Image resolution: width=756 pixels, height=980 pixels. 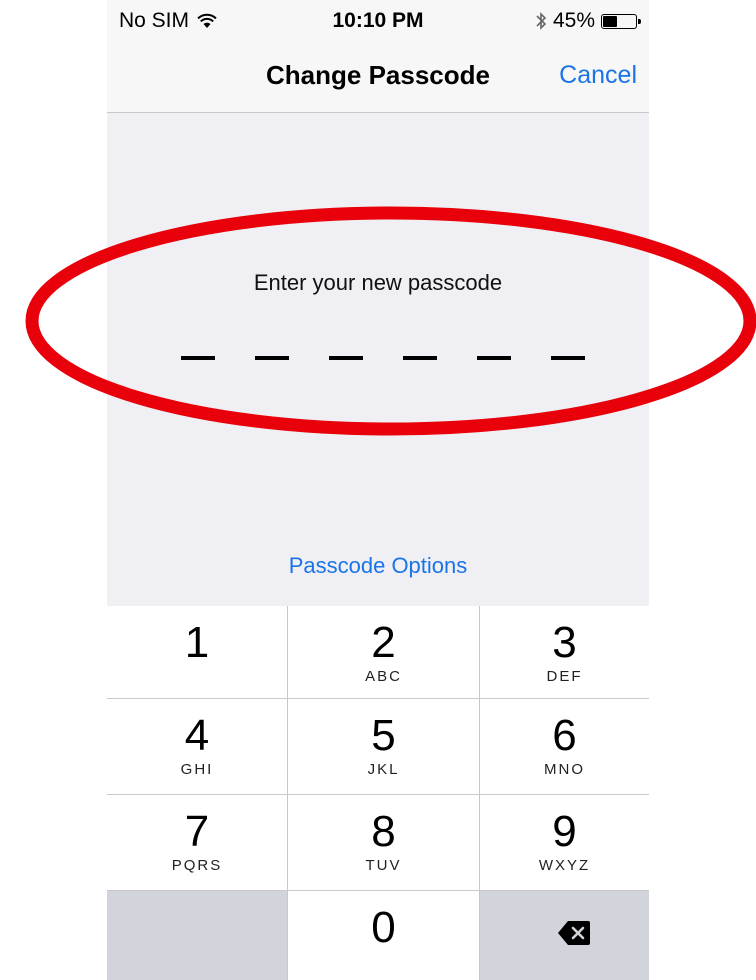 I want to click on backspace-icon, so click(x=574, y=933).